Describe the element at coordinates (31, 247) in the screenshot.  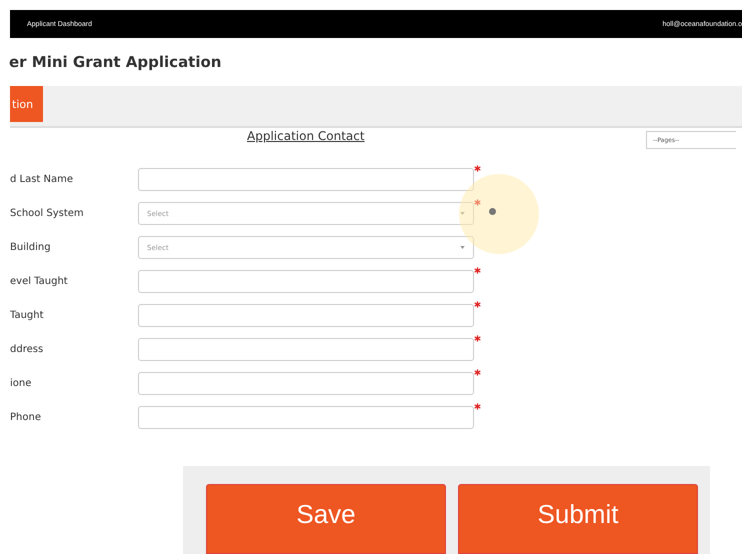
I see `field-label: Building` at that location.